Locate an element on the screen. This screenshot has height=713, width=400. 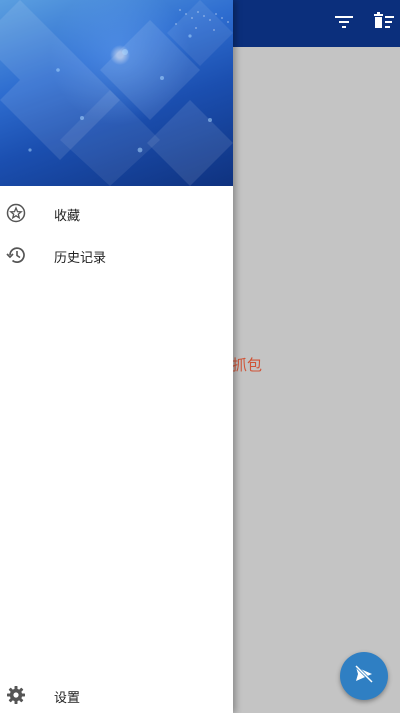
nav-item-label: 设置 is located at coordinates (67, 698).